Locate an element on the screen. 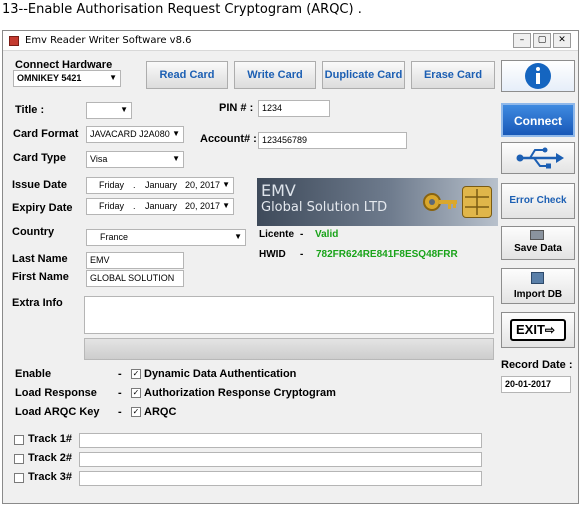 The width and height of the screenshot is (581, 506). card-format-select: JAVACARD J2A080 ▼ is located at coordinates (135, 134).